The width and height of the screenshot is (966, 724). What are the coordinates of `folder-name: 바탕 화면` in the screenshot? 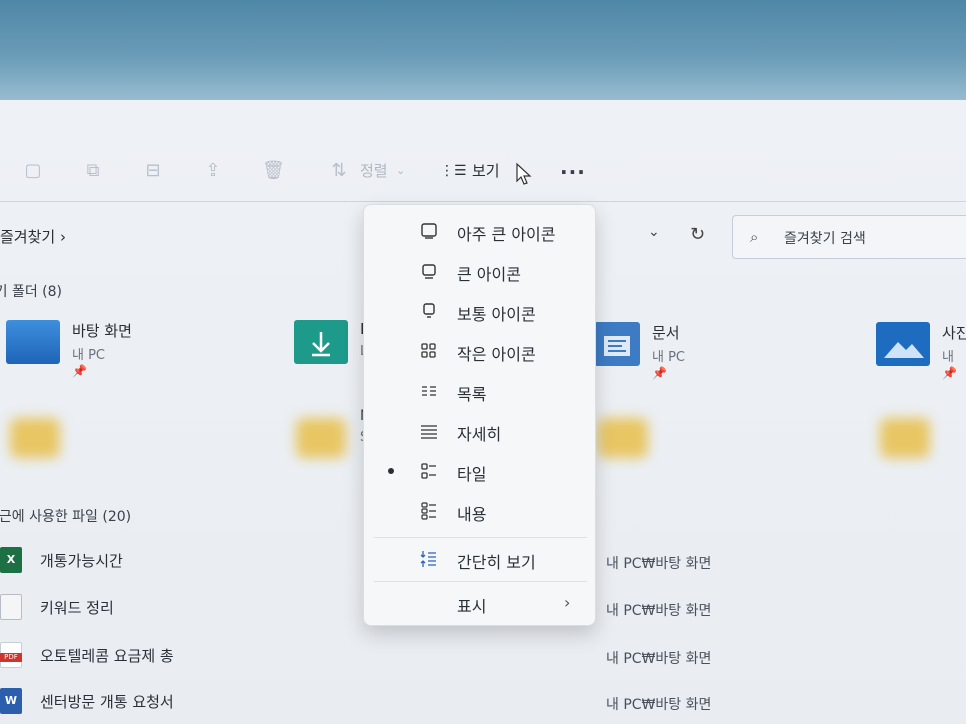 It's located at (102, 331).